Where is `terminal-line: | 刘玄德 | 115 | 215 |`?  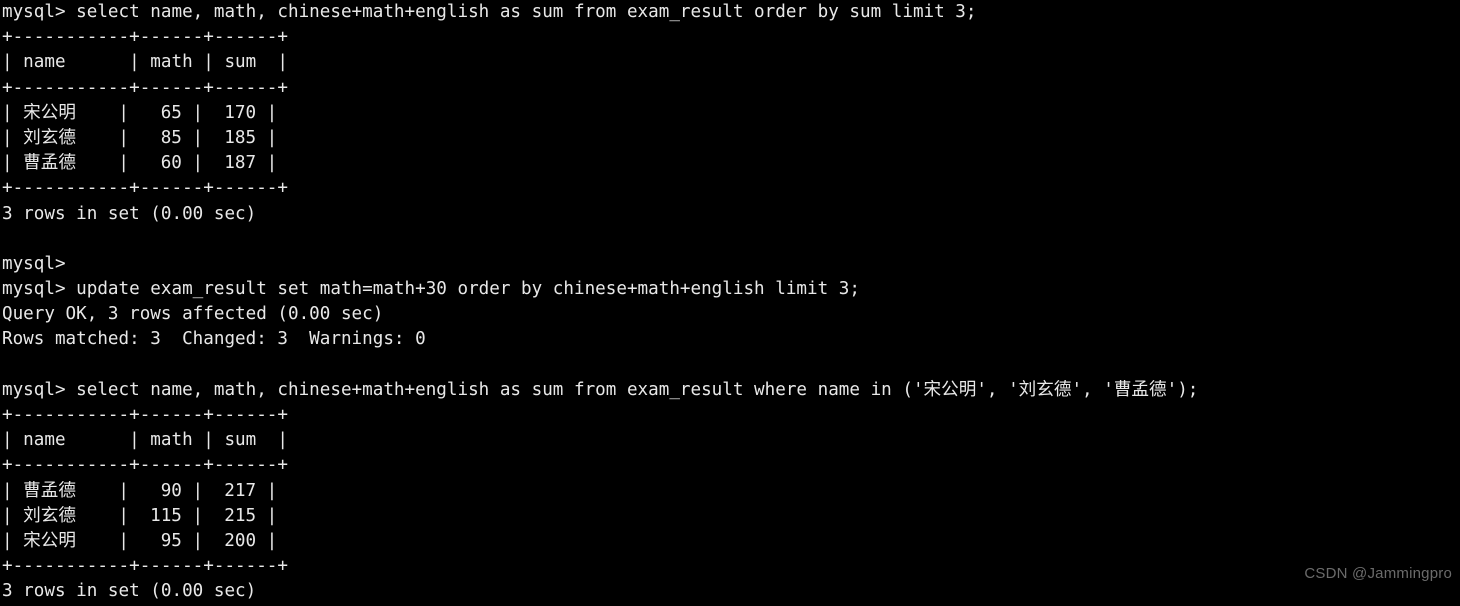 terminal-line: | 刘玄德 | 115 | 215 | is located at coordinates (140, 515).